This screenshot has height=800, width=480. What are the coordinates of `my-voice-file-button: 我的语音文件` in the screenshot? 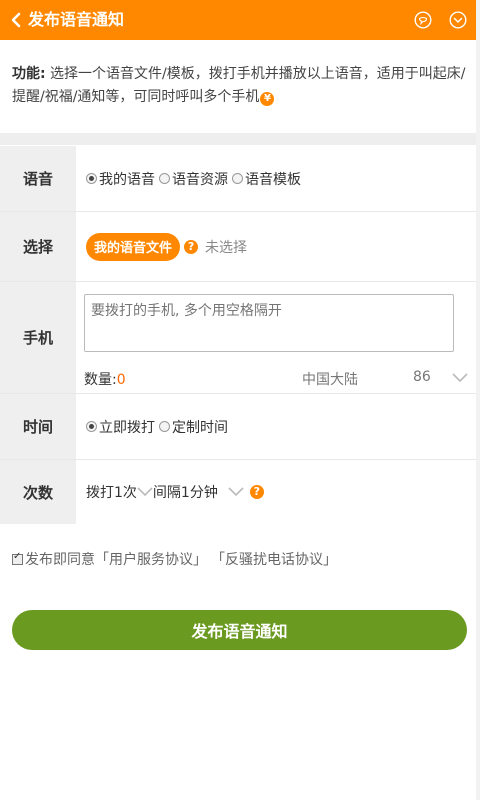 It's located at (133, 246).